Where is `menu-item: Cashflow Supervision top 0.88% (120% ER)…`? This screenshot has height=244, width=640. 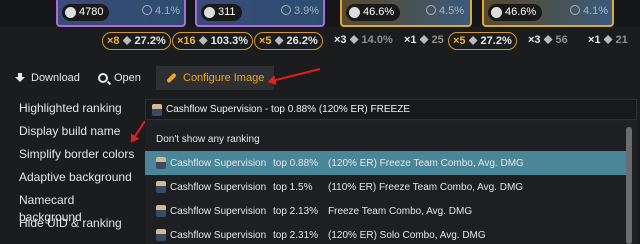
menu-item: Cashflow Supervision top 0.88% (120% ER)… is located at coordinates (386, 163).